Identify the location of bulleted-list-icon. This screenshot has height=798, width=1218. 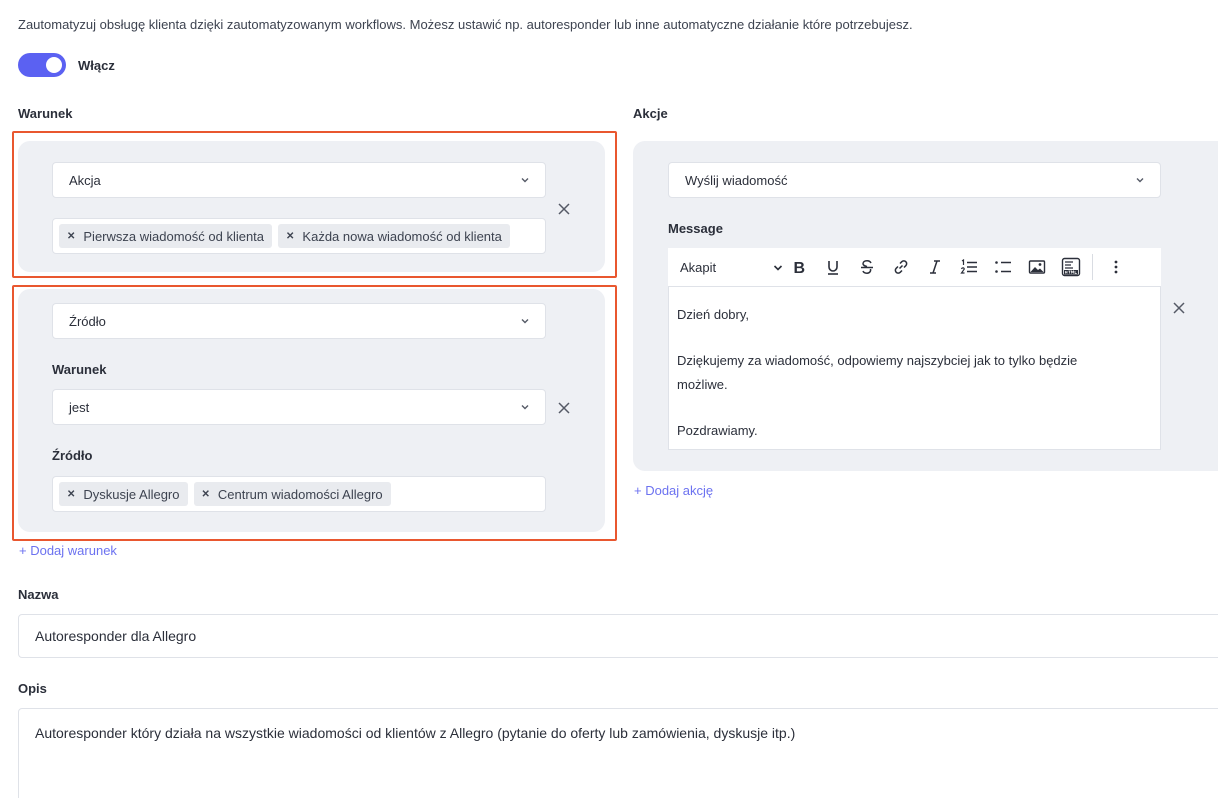
(1003, 267).